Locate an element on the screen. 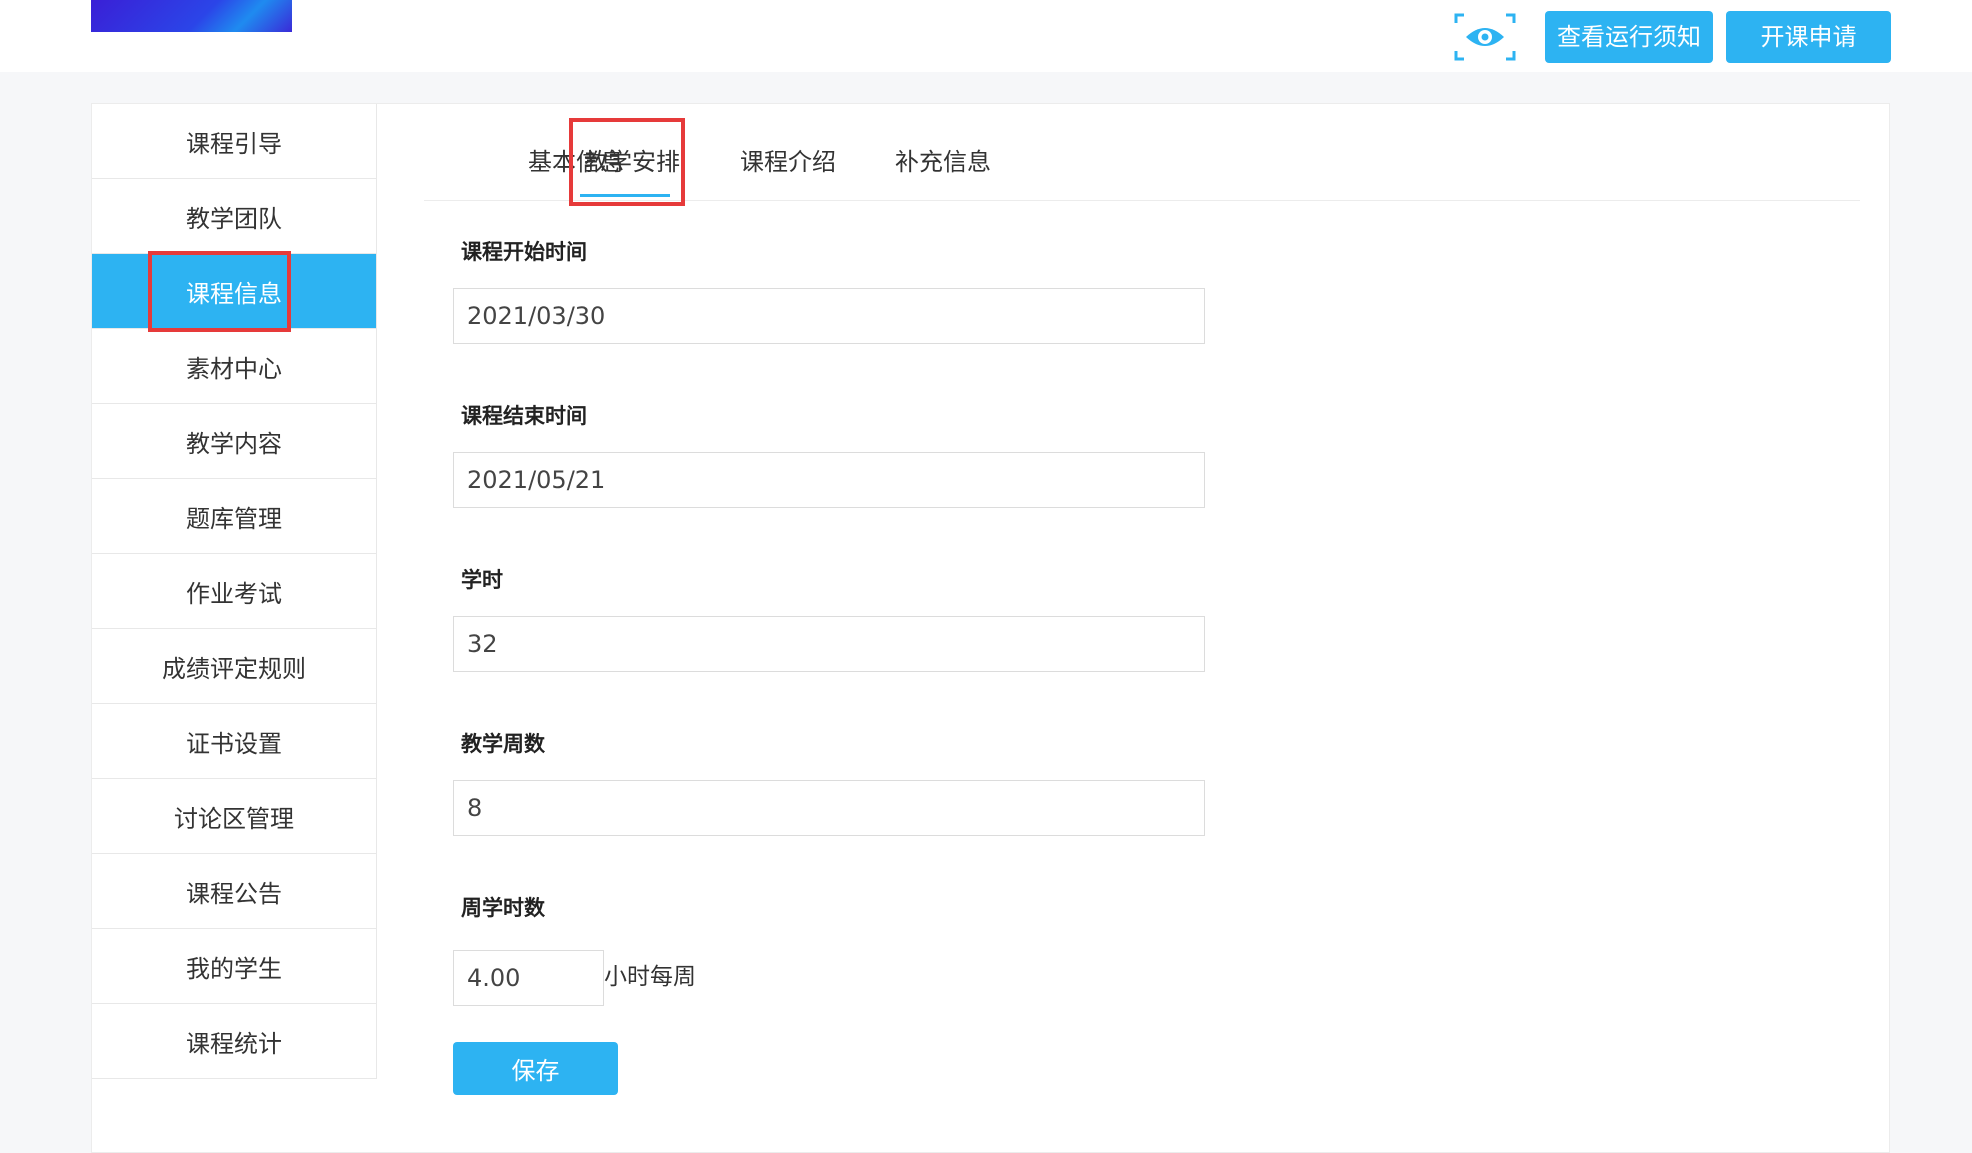  sidebar-item-content: 教学内容 is located at coordinates (234, 441).